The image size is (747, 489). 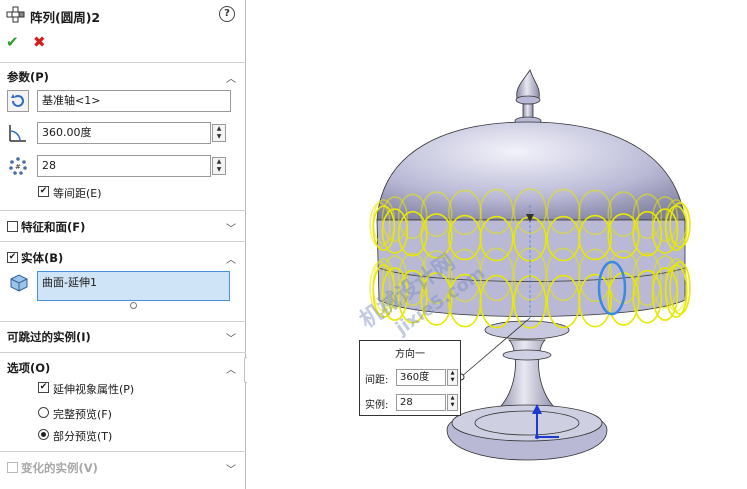 What do you see at coordinates (18, 133) in the screenshot?
I see `angle-icon` at bounding box center [18, 133].